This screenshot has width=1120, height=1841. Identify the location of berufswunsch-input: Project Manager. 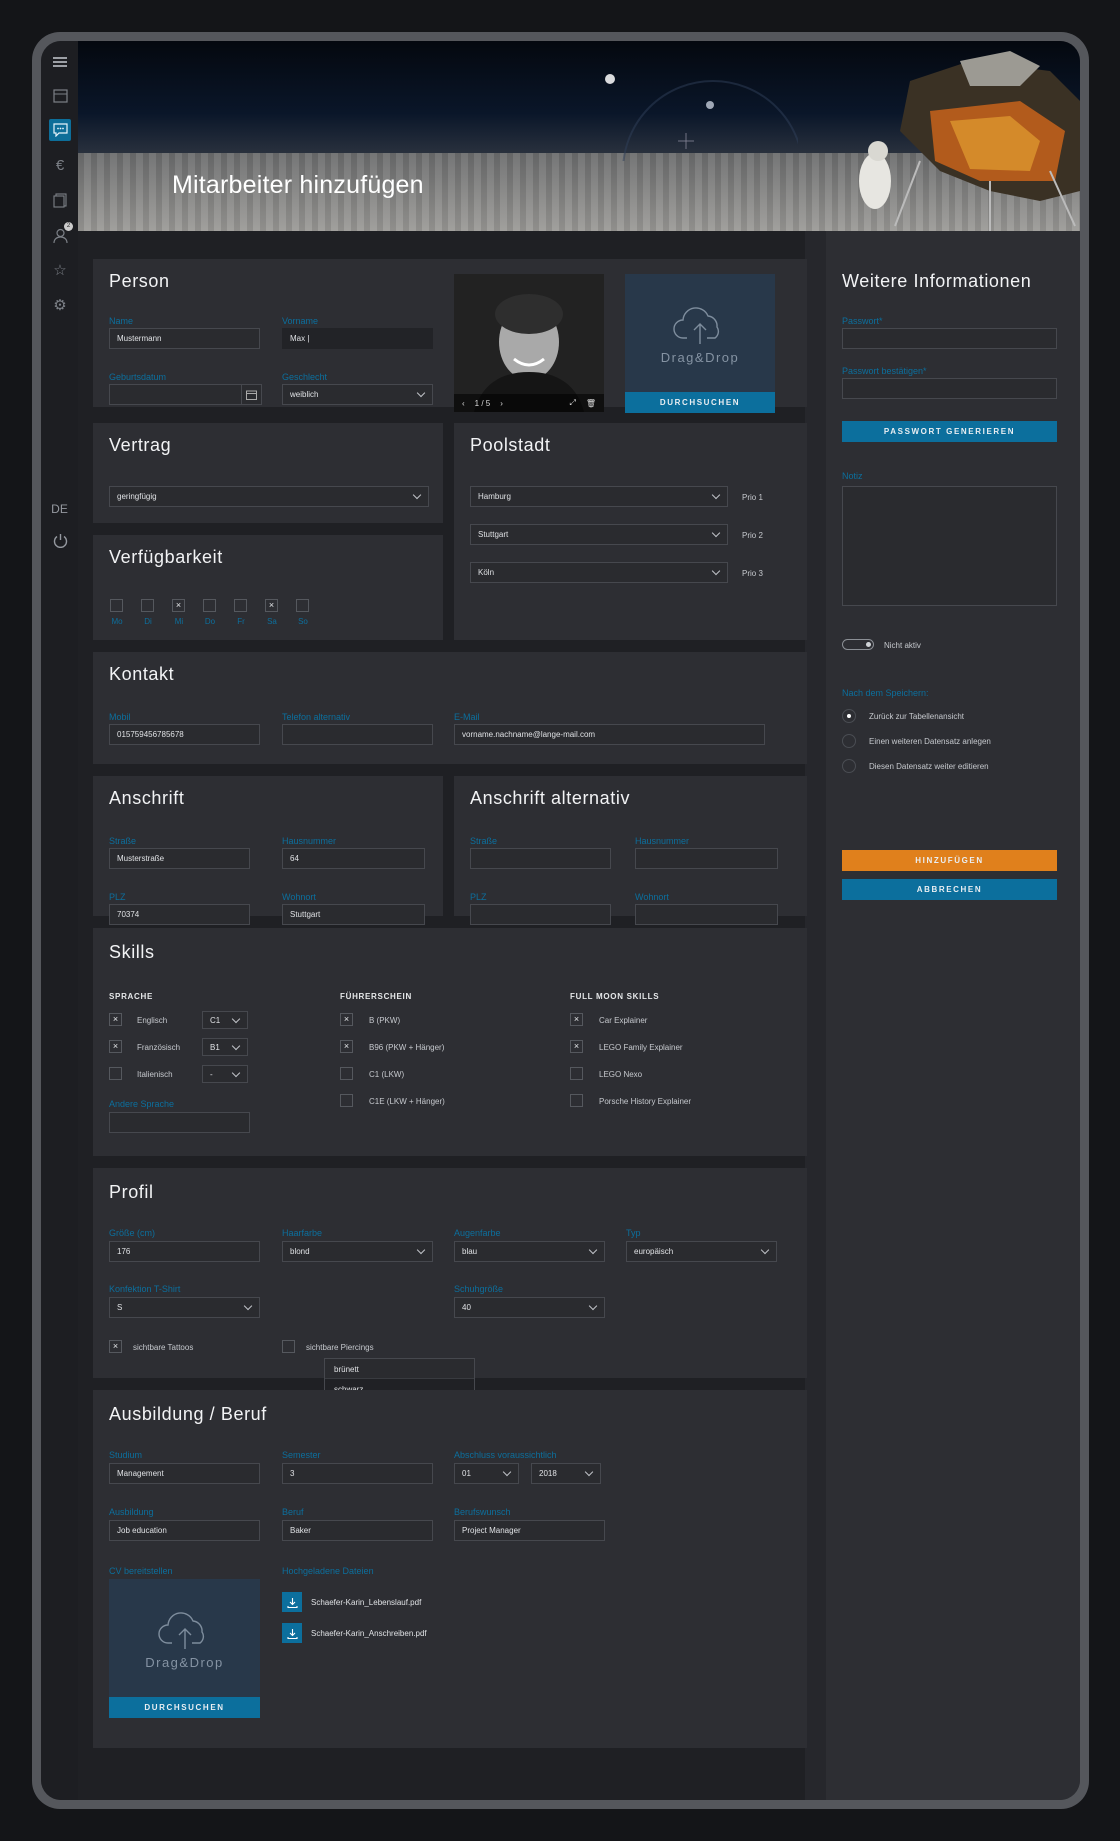
(529, 1530).